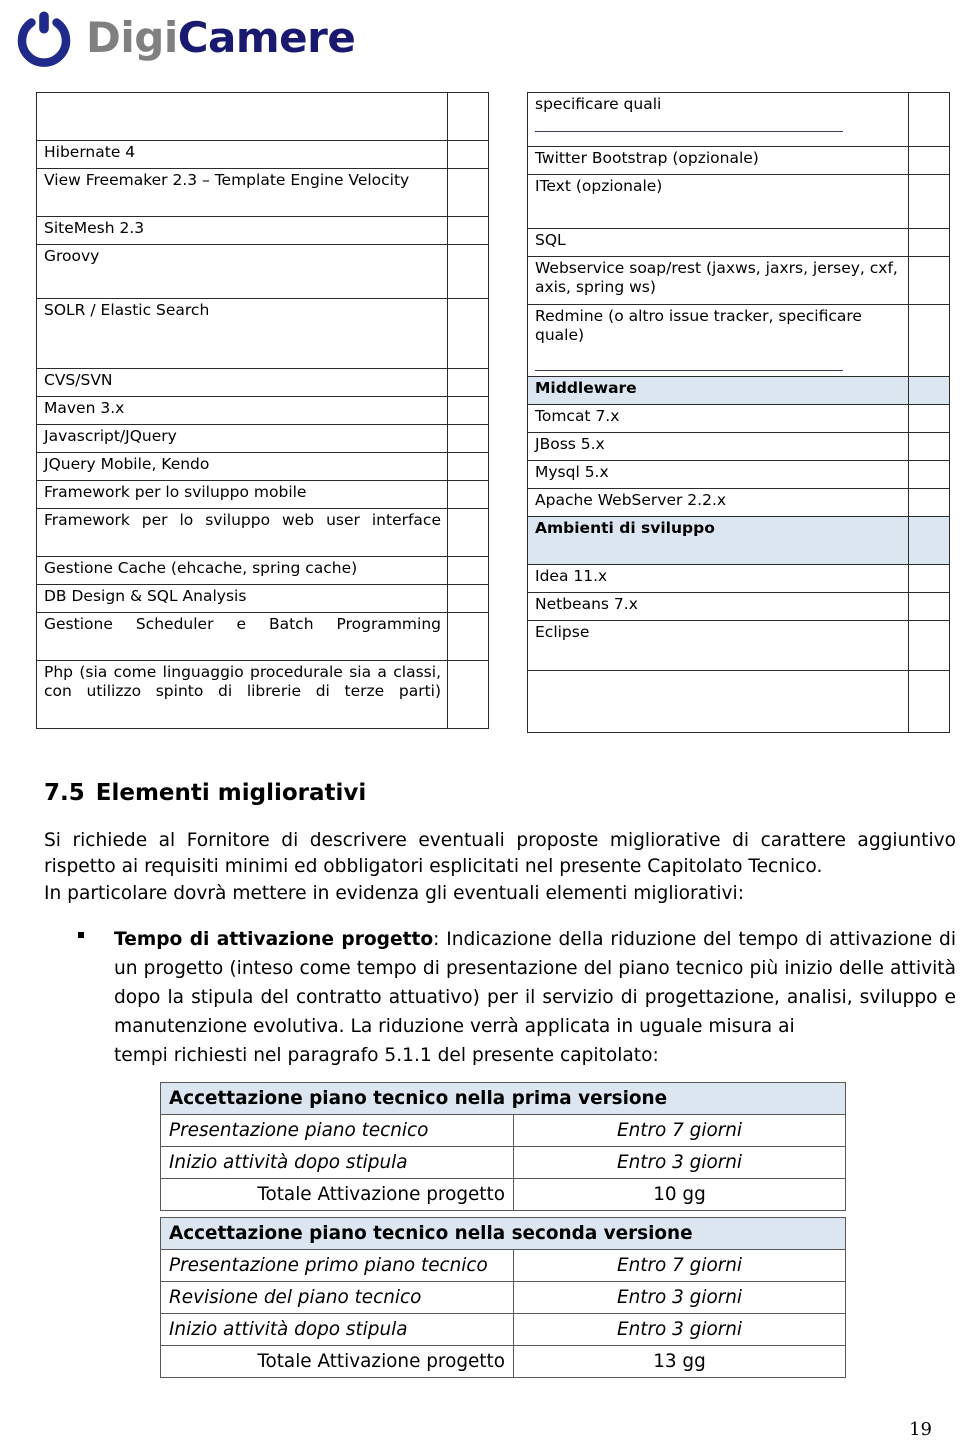 The height and width of the screenshot is (1454, 960). What do you see at coordinates (718, 502) in the screenshot?
I see `right-cell-10: Apache WebServer 2.2.x` at bounding box center [718, 502].